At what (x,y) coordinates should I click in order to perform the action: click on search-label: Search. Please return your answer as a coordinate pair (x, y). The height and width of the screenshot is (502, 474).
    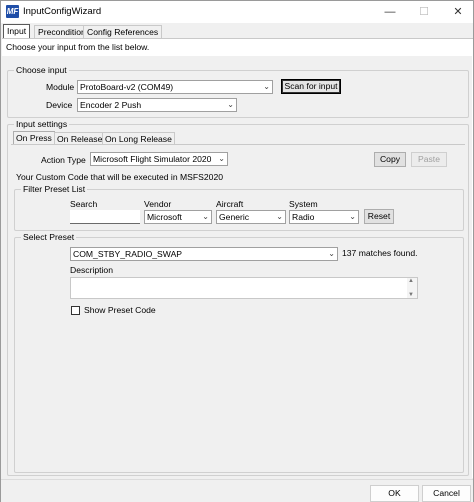
    Looking at the image, I should click on (84, 204).